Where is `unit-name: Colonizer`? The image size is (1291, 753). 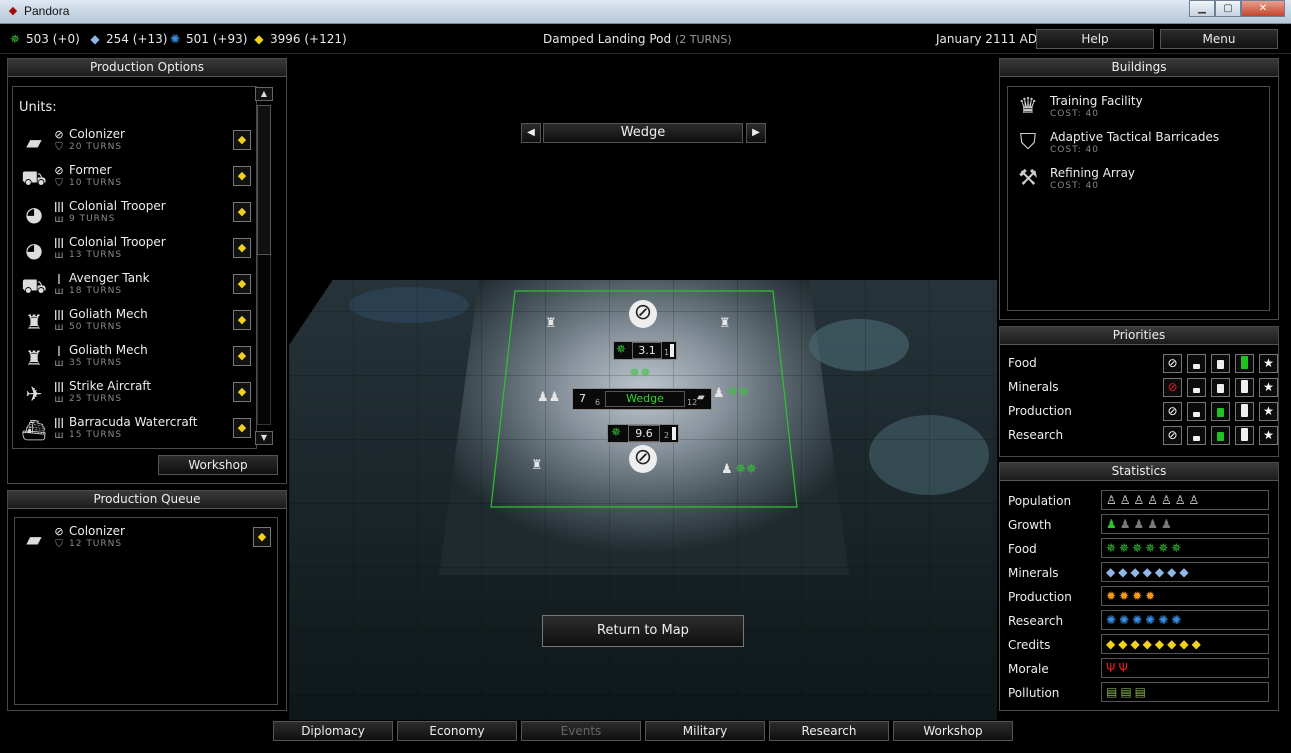 unit-name: Colonizer is located at coordinates (97, 134).